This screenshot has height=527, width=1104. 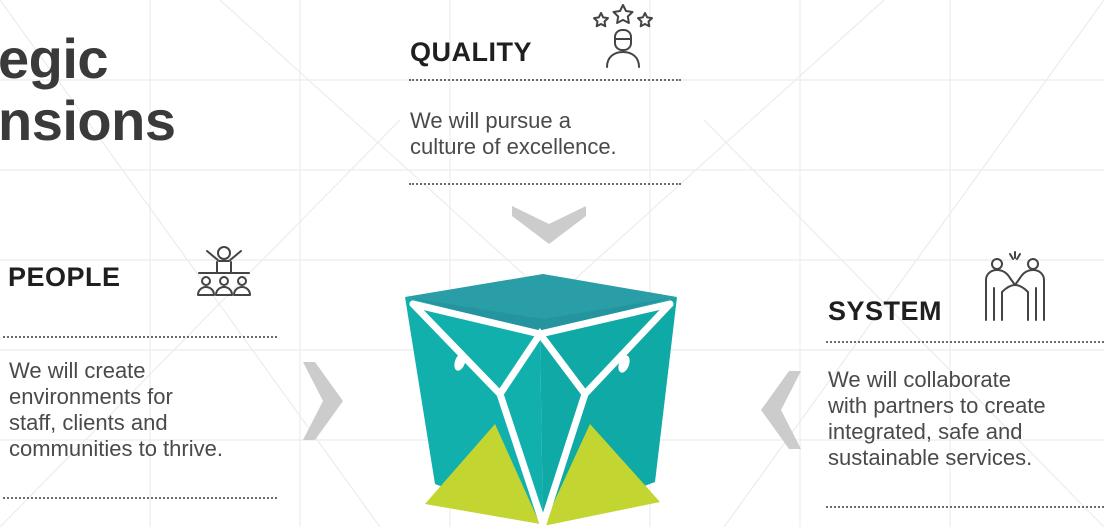 I want to click on quality-text: We will pursue a culture of excellence., so click(x=513, y=133).